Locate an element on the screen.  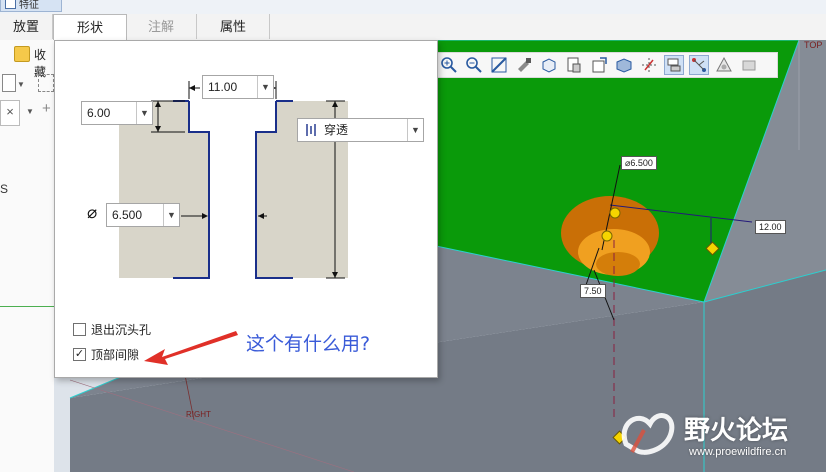
zoom-in-icon is located at coordinates (449, 65).